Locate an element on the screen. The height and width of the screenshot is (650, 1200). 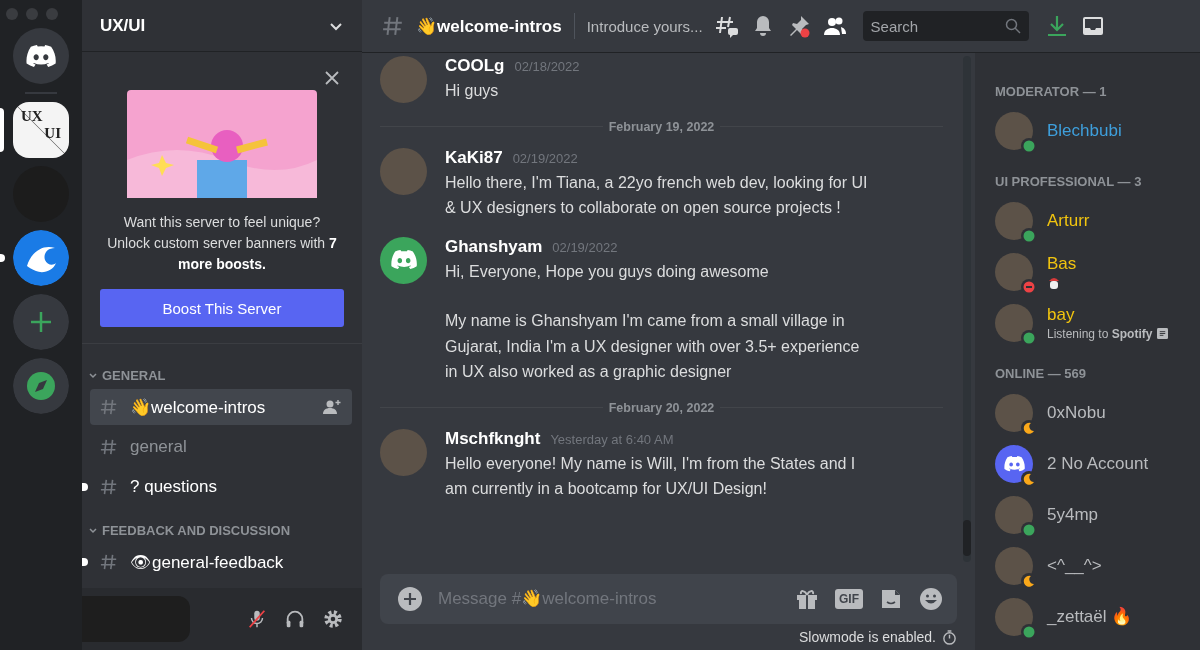
settings-icon is located at coordinates (333, 619).